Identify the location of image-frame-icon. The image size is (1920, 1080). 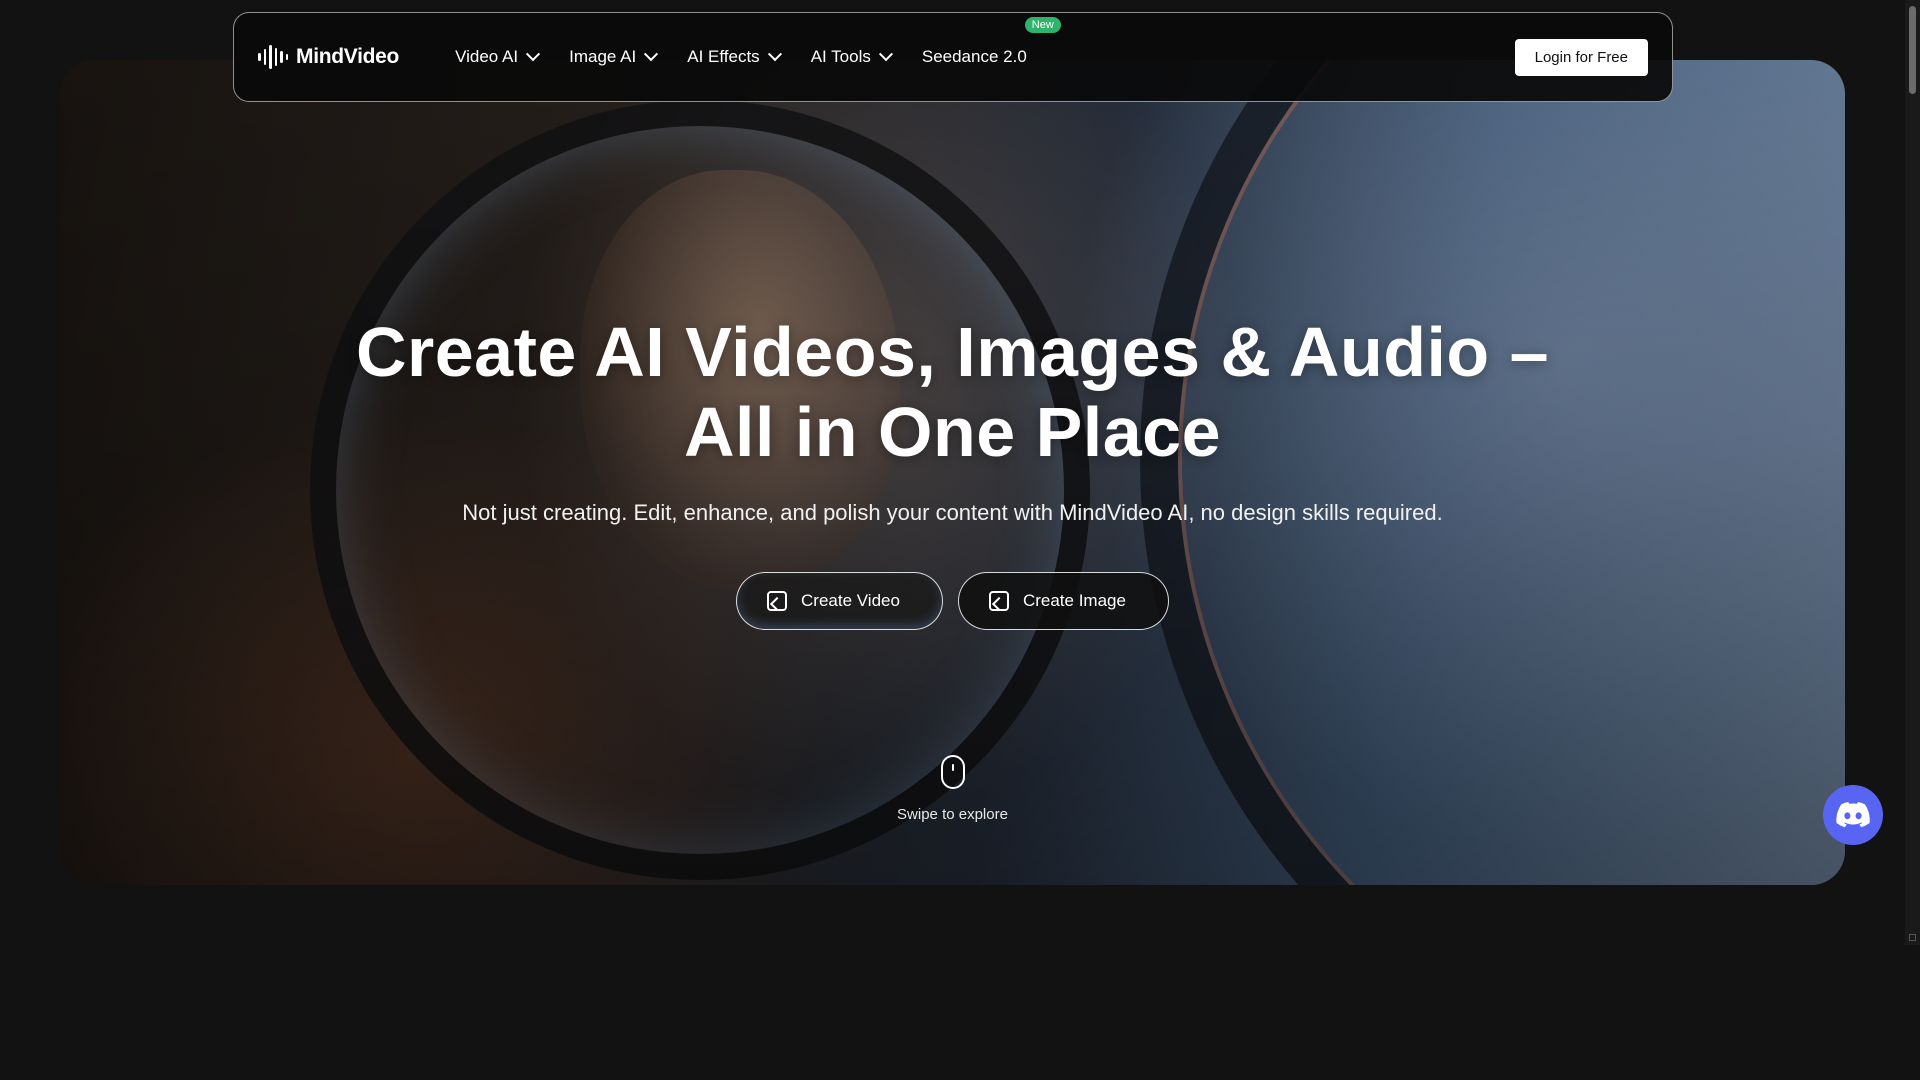
(998, 601).